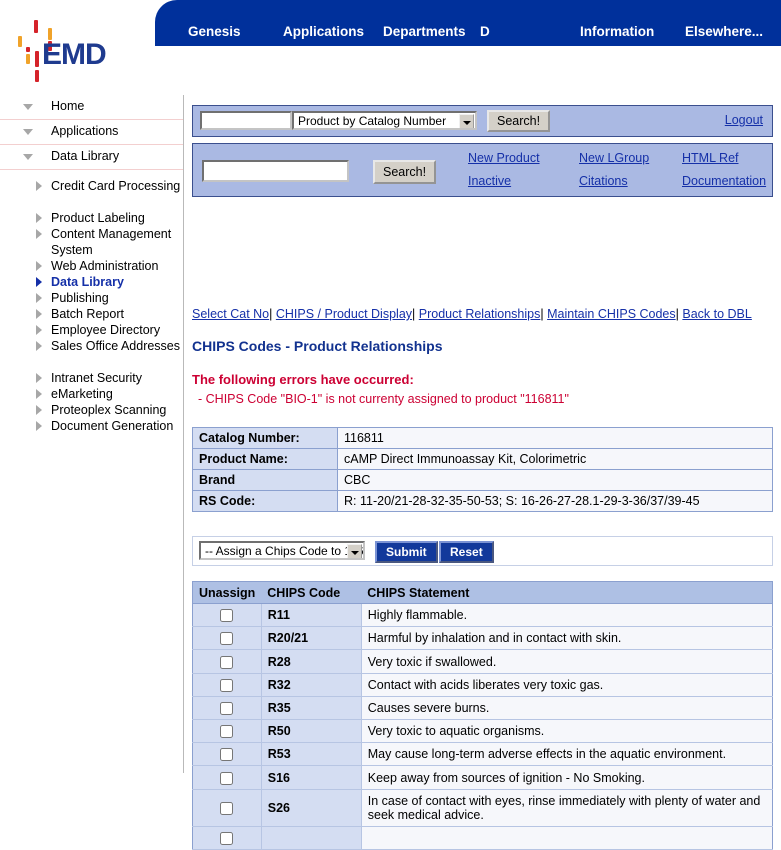  I want to click on table-row: R35 Causes severe burns., so click(482, 708).